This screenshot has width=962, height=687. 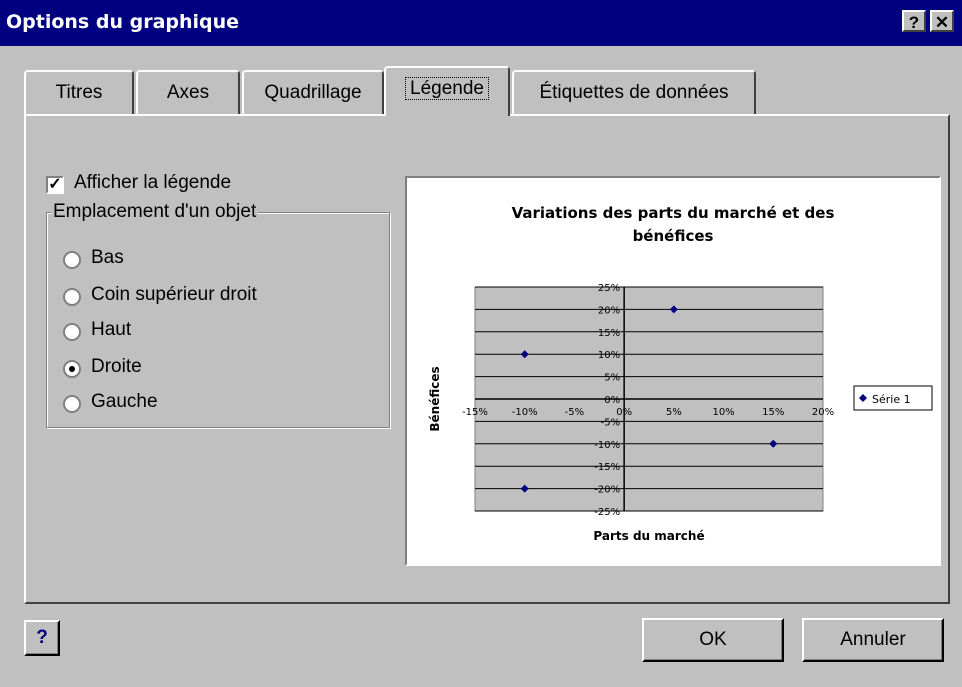 What do you see at coordinates (574, 412) in the screenshot?
I see `x-tick-label: -5%` at bounding box center [574, 412].